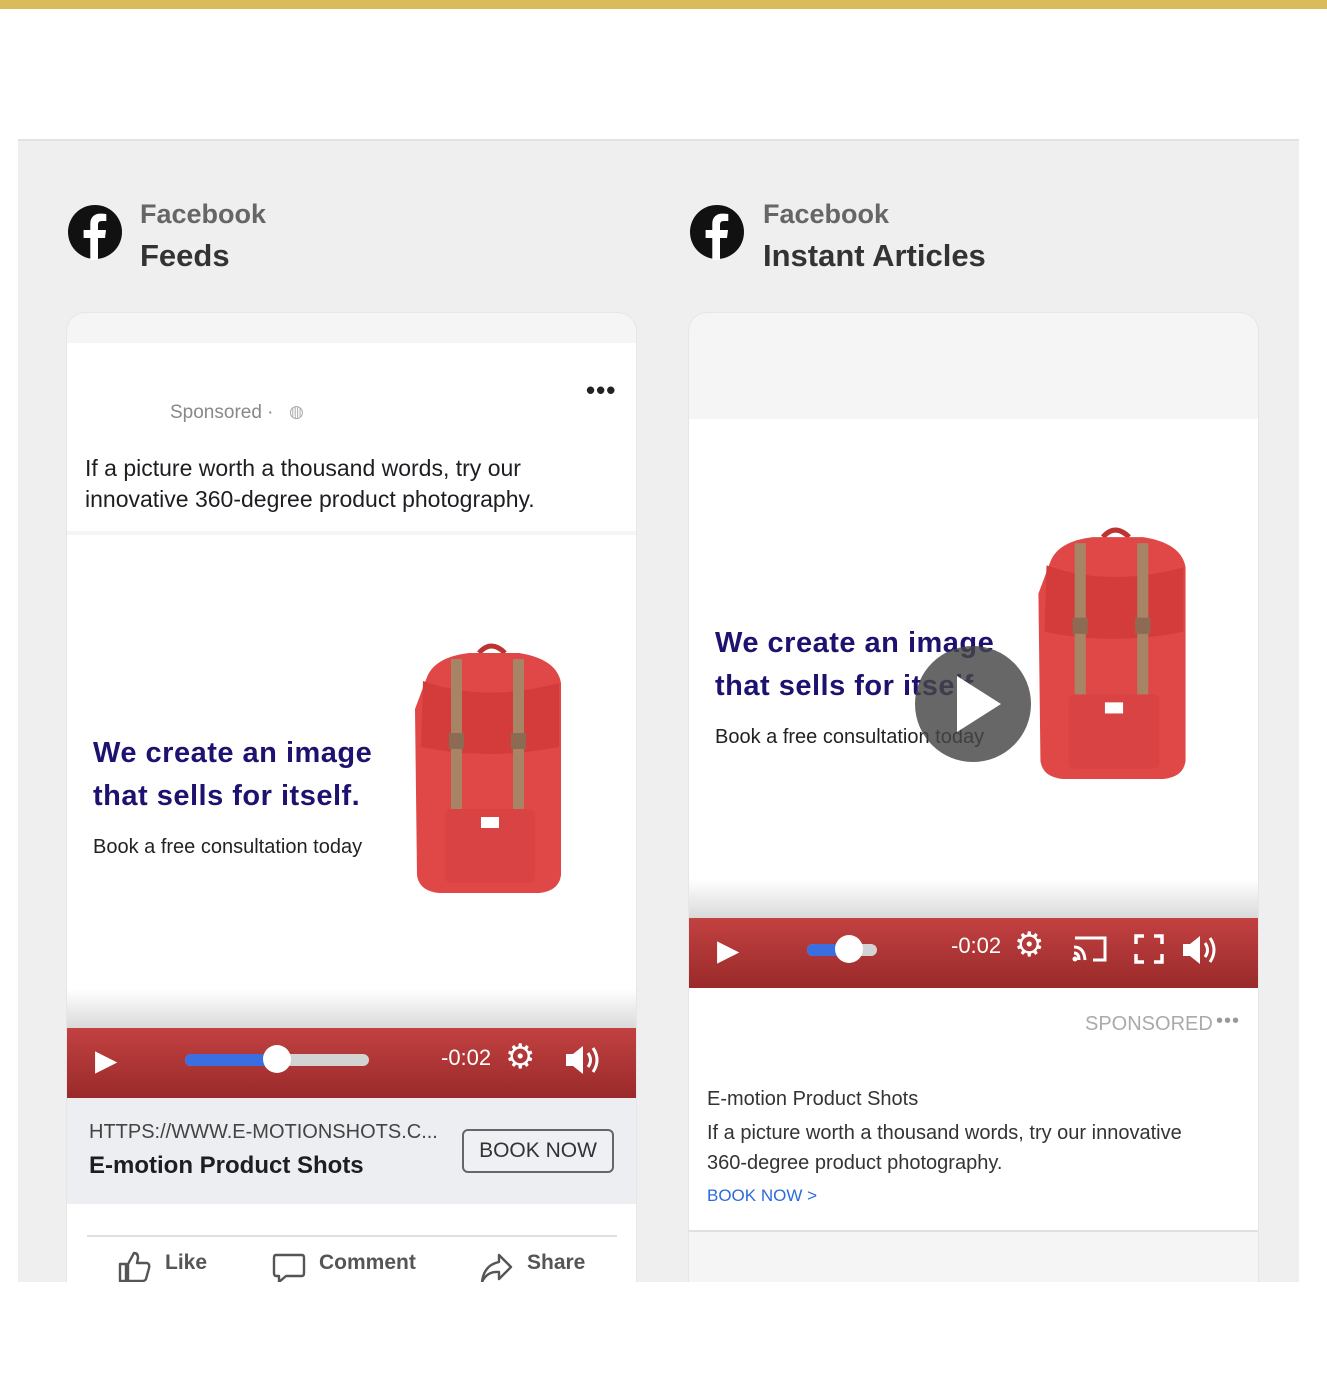  Describe the element at coordinates (222, 412) in the screenshot. I see `sponsored-label: Sponsored ·` at that location.